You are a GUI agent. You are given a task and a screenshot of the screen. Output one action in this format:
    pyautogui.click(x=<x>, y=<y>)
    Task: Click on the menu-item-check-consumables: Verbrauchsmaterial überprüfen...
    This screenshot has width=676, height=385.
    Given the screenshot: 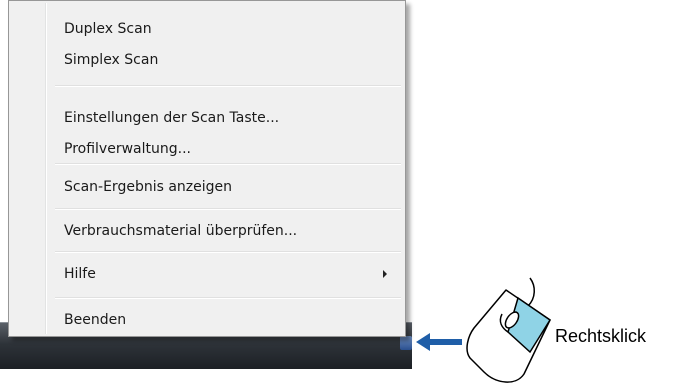 What is the action you would take?
    pyautogui.click(x=207, y=231)
    